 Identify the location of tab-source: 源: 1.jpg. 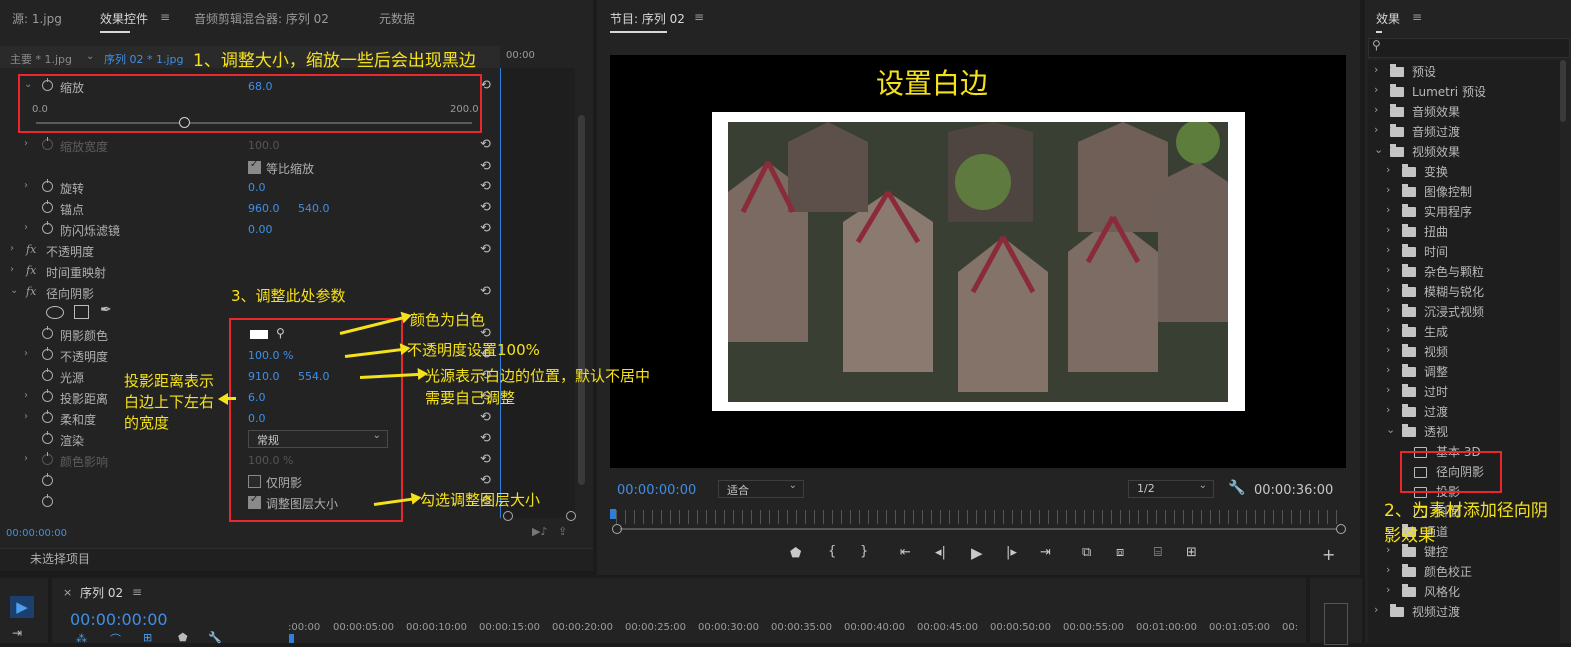
(37, 18).